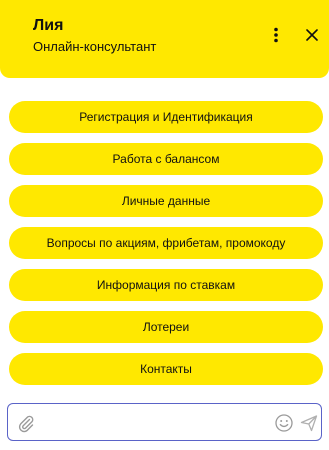 This screenshot has width=329, height=450. Describe the element at coordinates (166, 159) in the screenshot. I see `quick-reply-balance: Работа с балансом` at that location.